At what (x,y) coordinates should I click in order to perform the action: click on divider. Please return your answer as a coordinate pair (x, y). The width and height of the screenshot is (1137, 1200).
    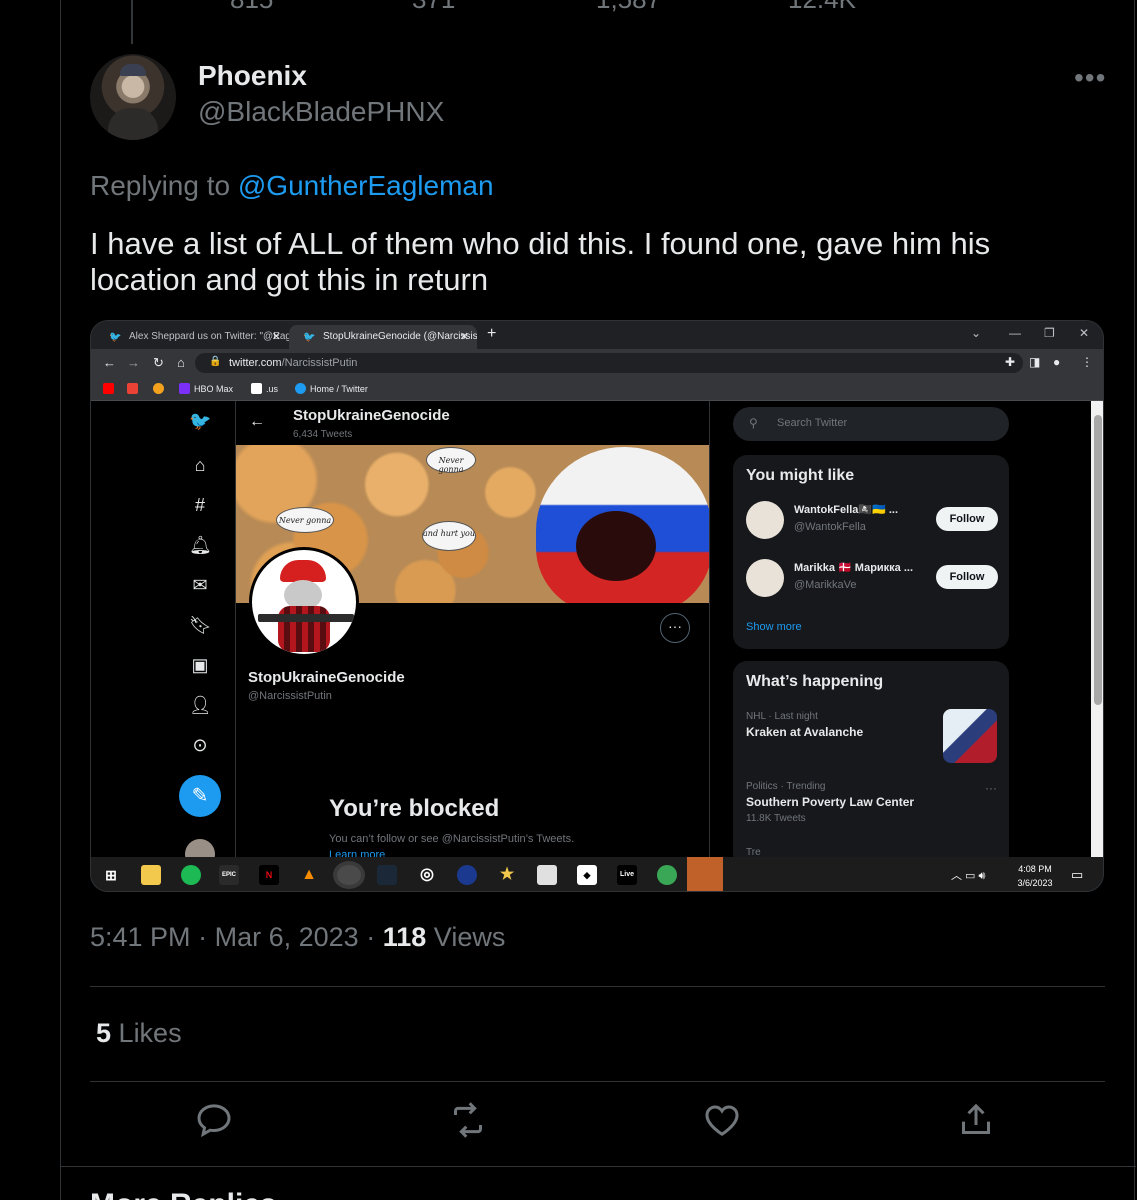
    Looking at the image, I should click on (597, 1081).